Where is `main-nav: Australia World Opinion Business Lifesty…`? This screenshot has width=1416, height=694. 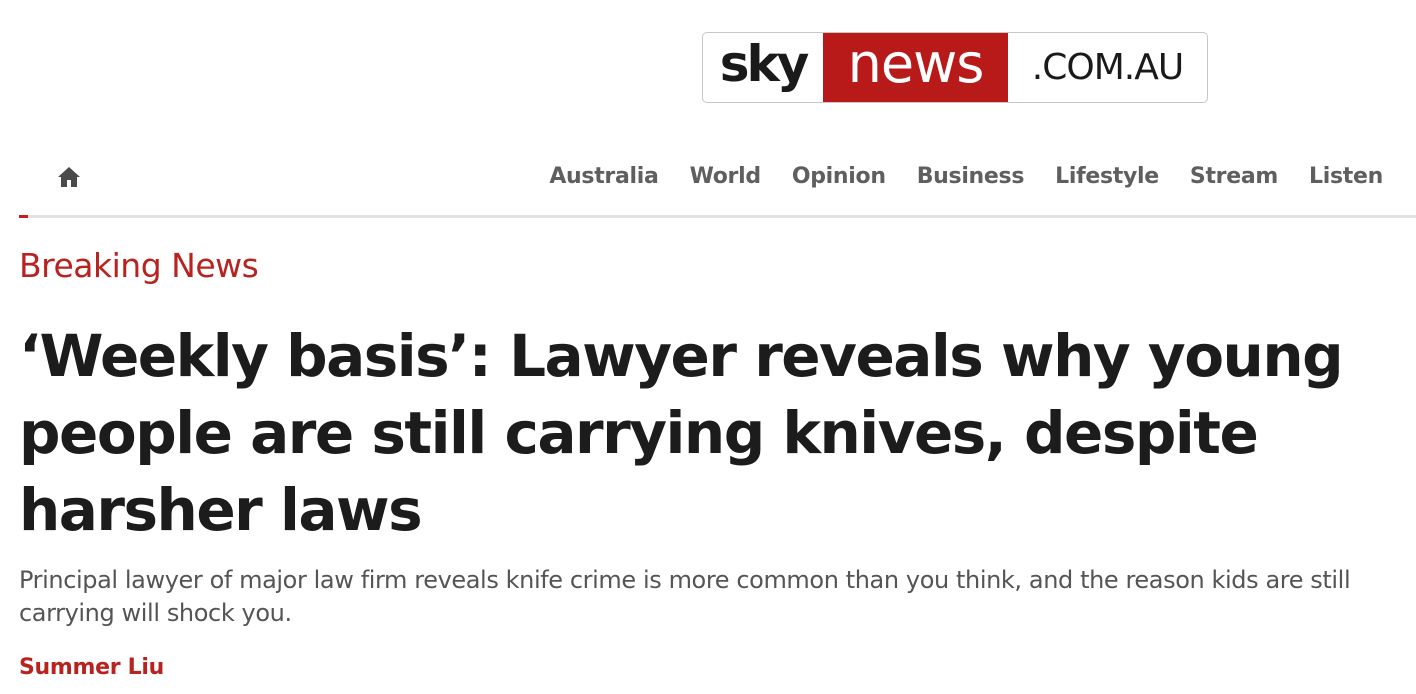 main-nav: Australia World Opinion Business Lifesty… is located at coordinates (950, 176).